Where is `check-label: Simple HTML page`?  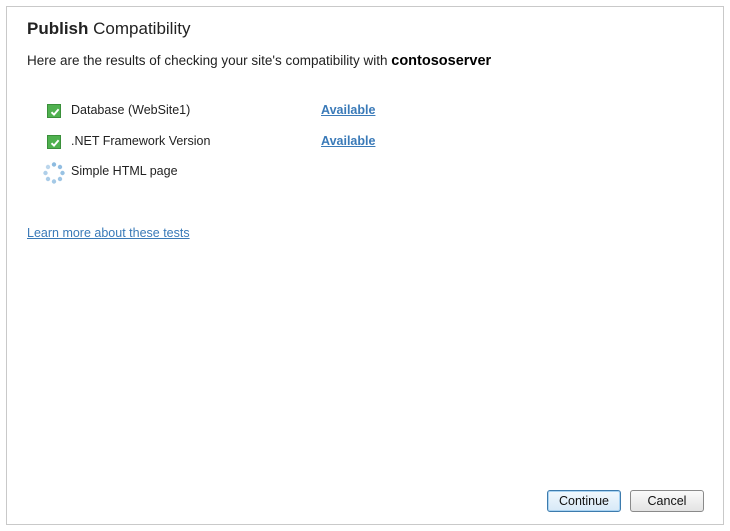
check-label: Simple HTML page is located at coordinates (124, 171).